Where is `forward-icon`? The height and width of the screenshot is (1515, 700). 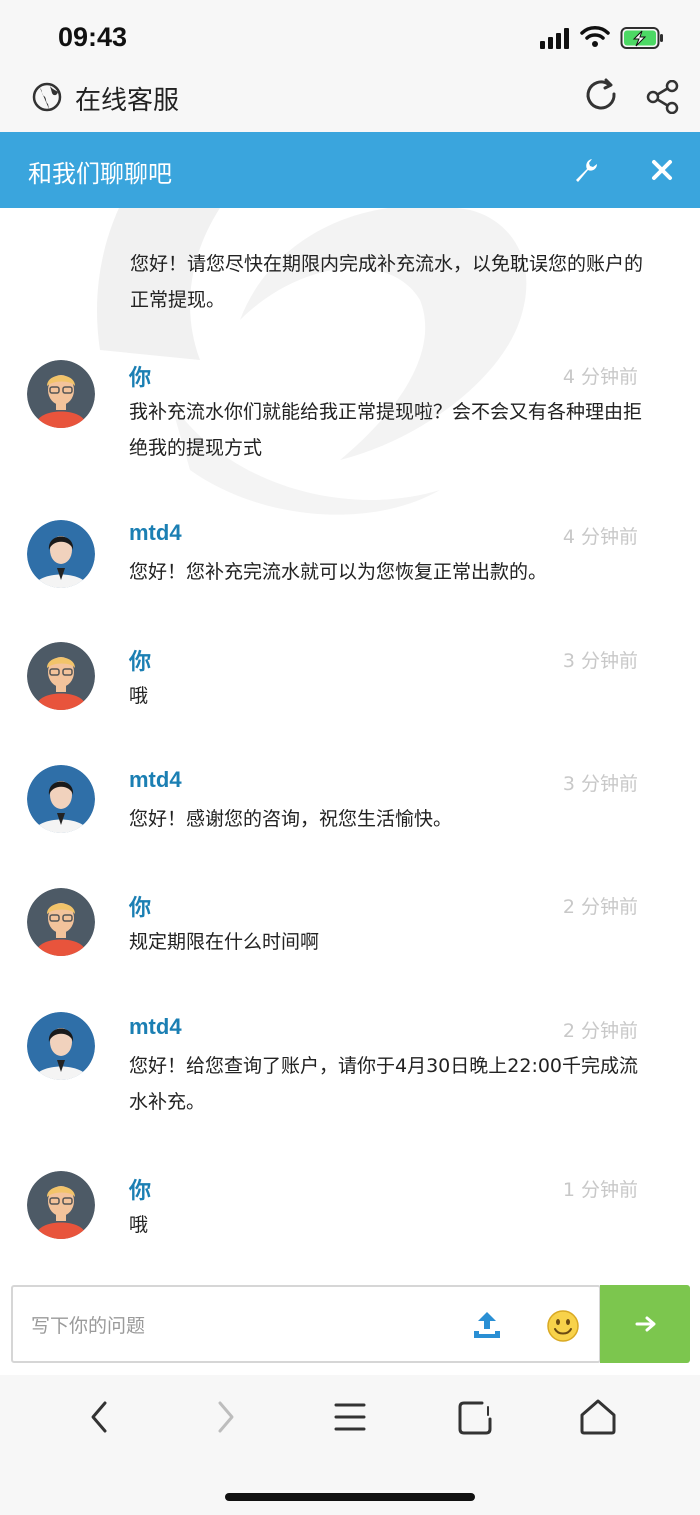 forward-icon is located at coordinates (225, 1417).